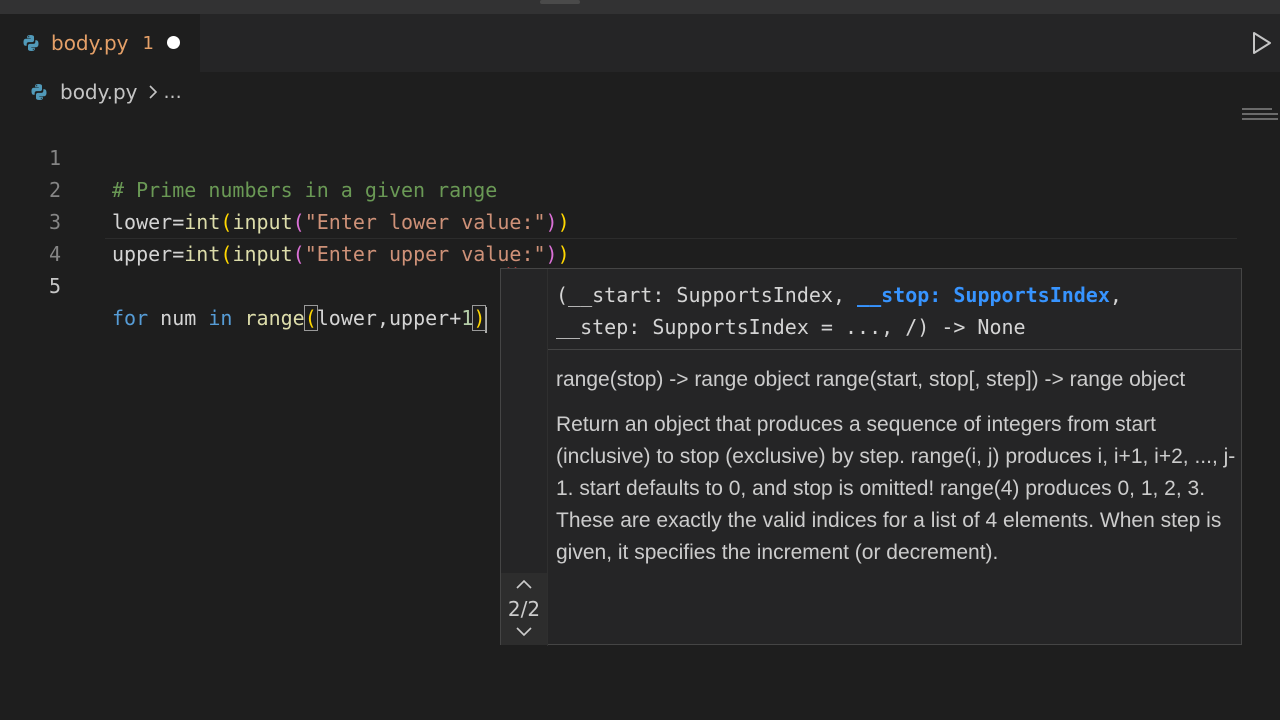 The width and height of the screenshot is (1280, 720). I want to click on overload-navigator: 2/2, so click(524, 609).